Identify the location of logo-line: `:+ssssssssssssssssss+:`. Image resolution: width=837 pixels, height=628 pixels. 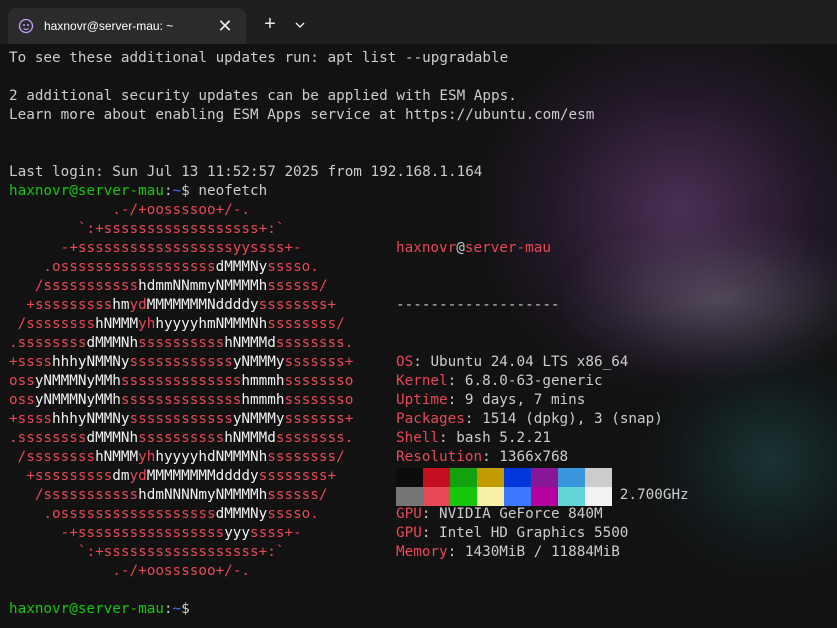
(181, 552).